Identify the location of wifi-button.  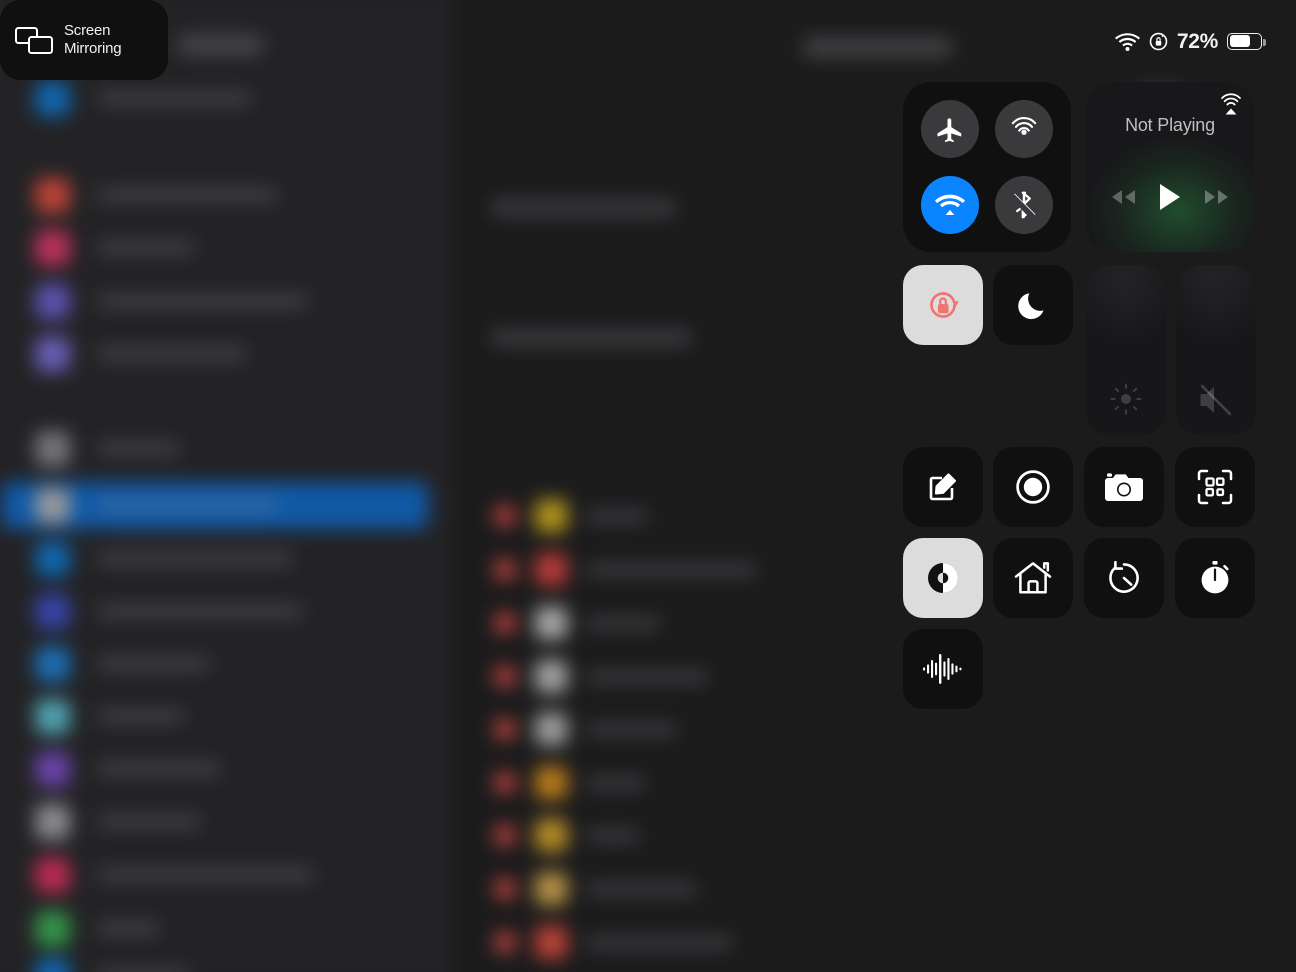
(950, 205).